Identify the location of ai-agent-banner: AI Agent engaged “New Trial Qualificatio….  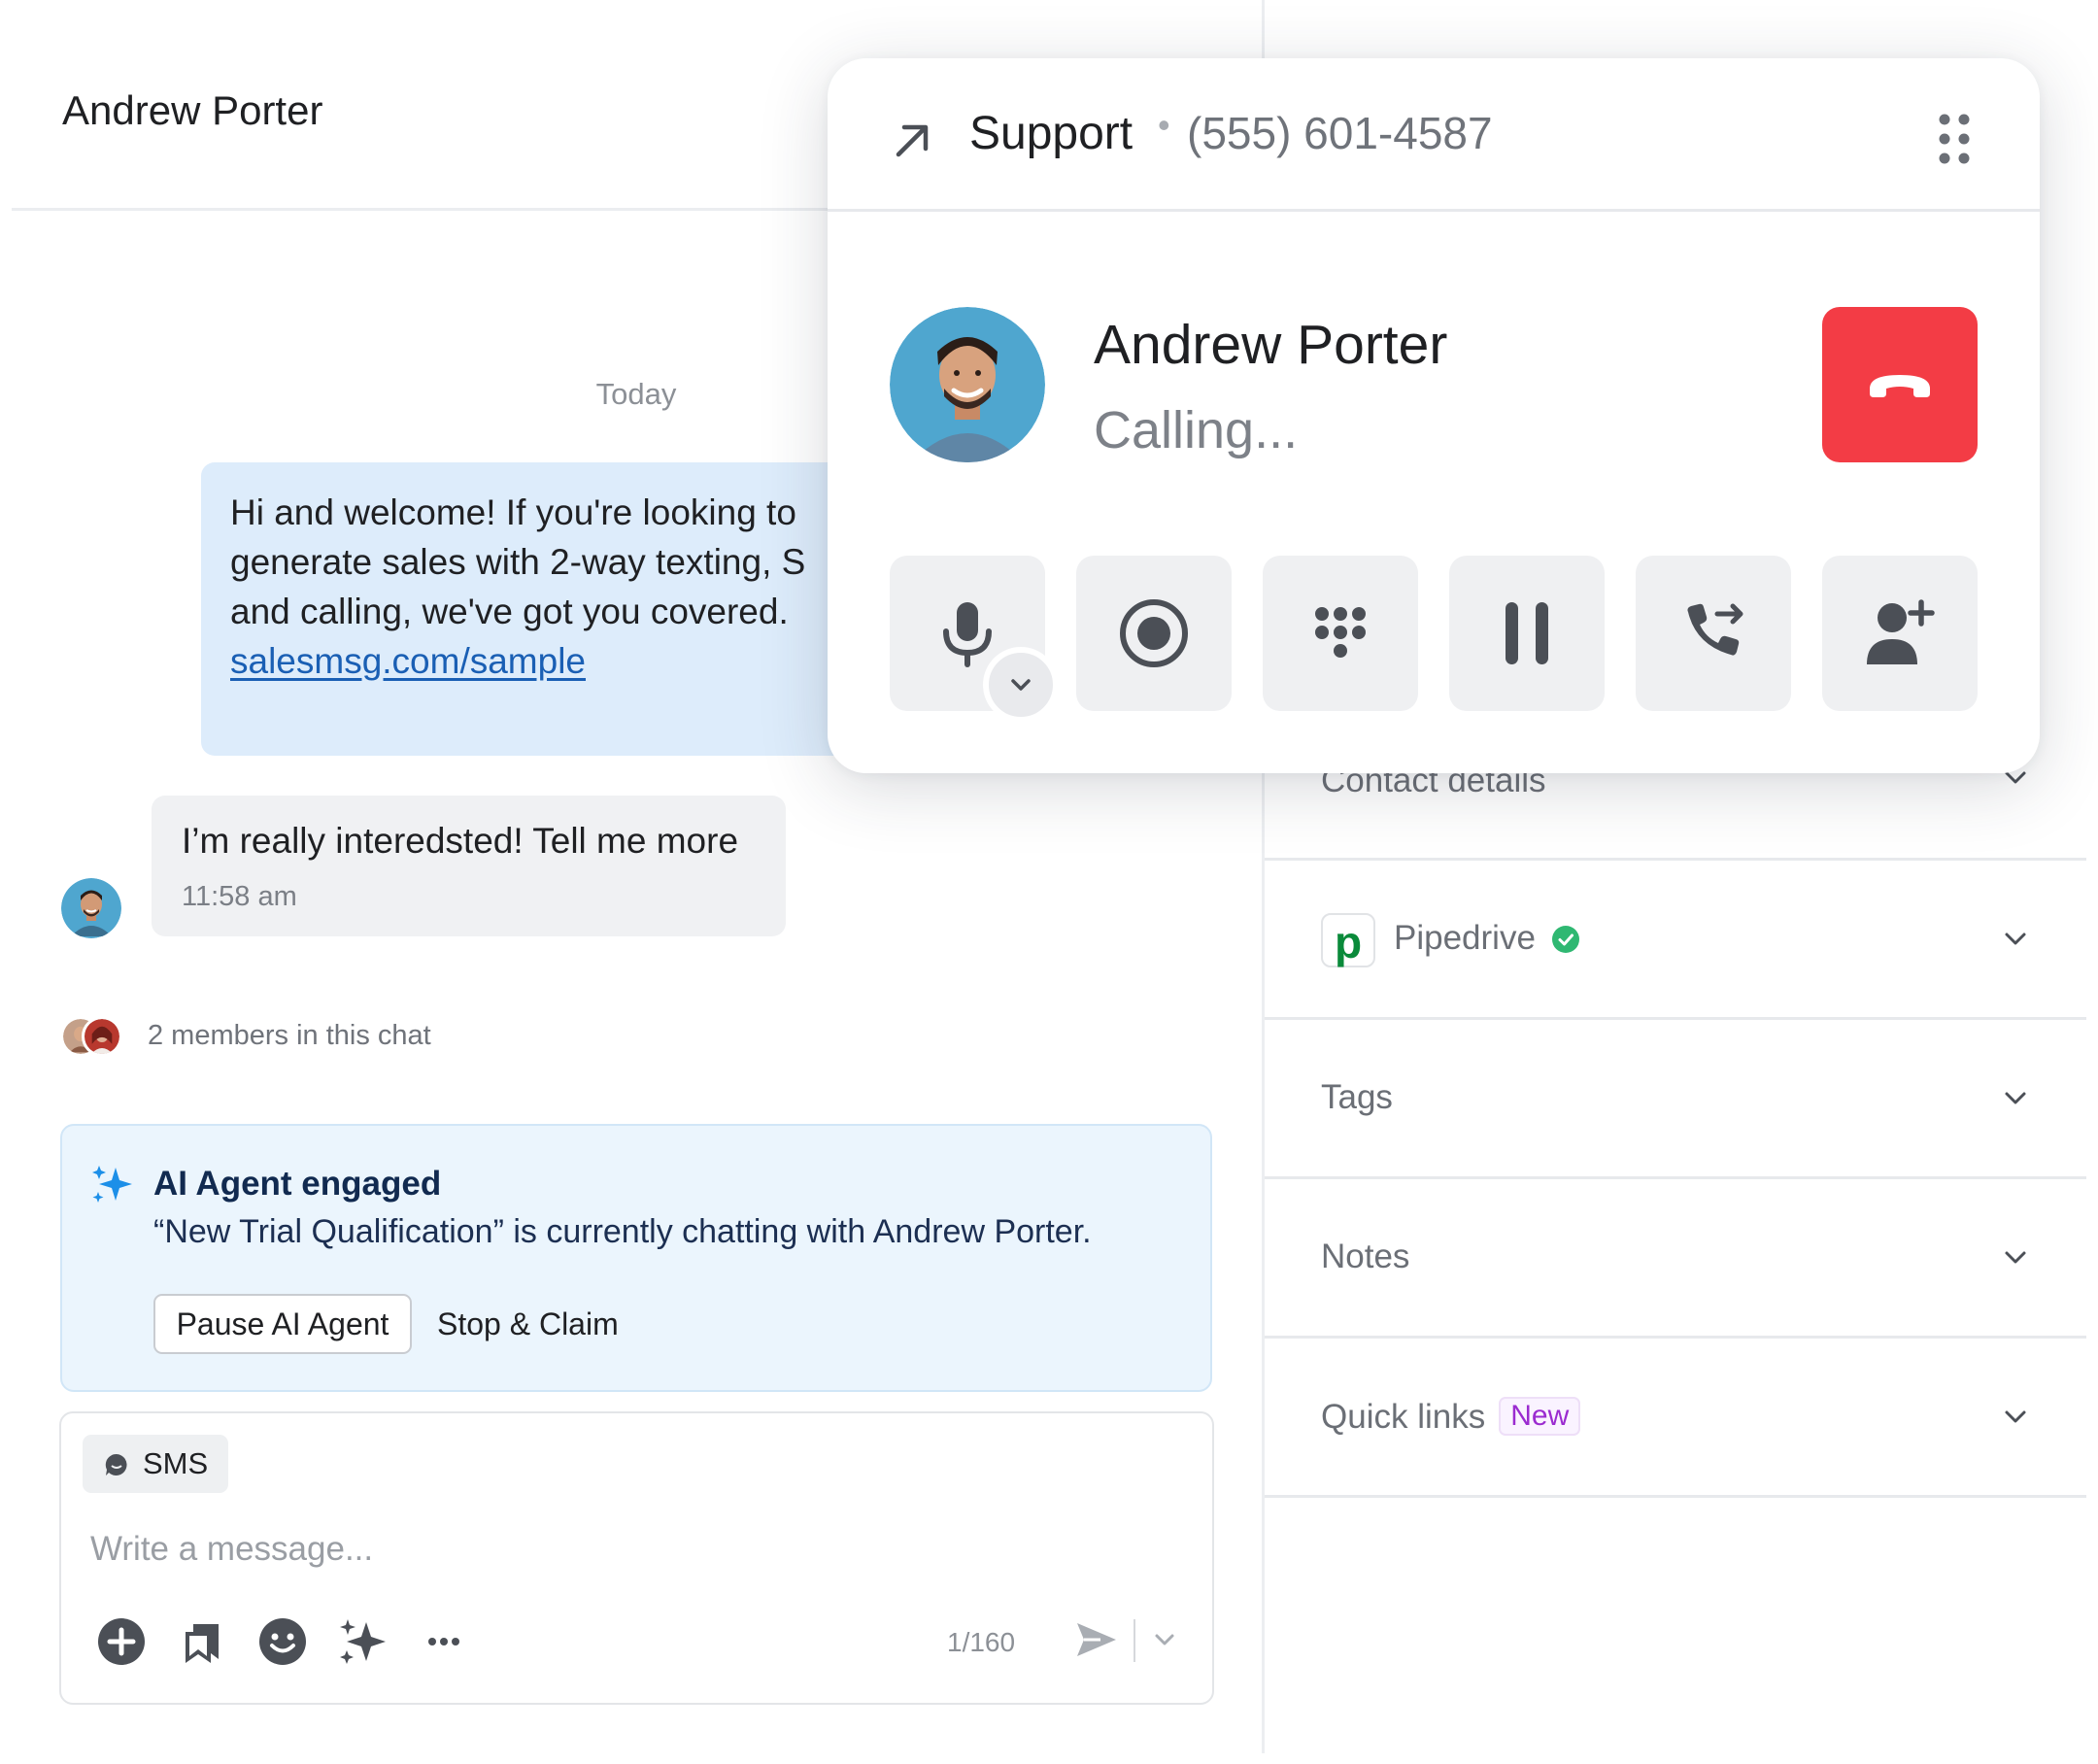
(636, 1258).